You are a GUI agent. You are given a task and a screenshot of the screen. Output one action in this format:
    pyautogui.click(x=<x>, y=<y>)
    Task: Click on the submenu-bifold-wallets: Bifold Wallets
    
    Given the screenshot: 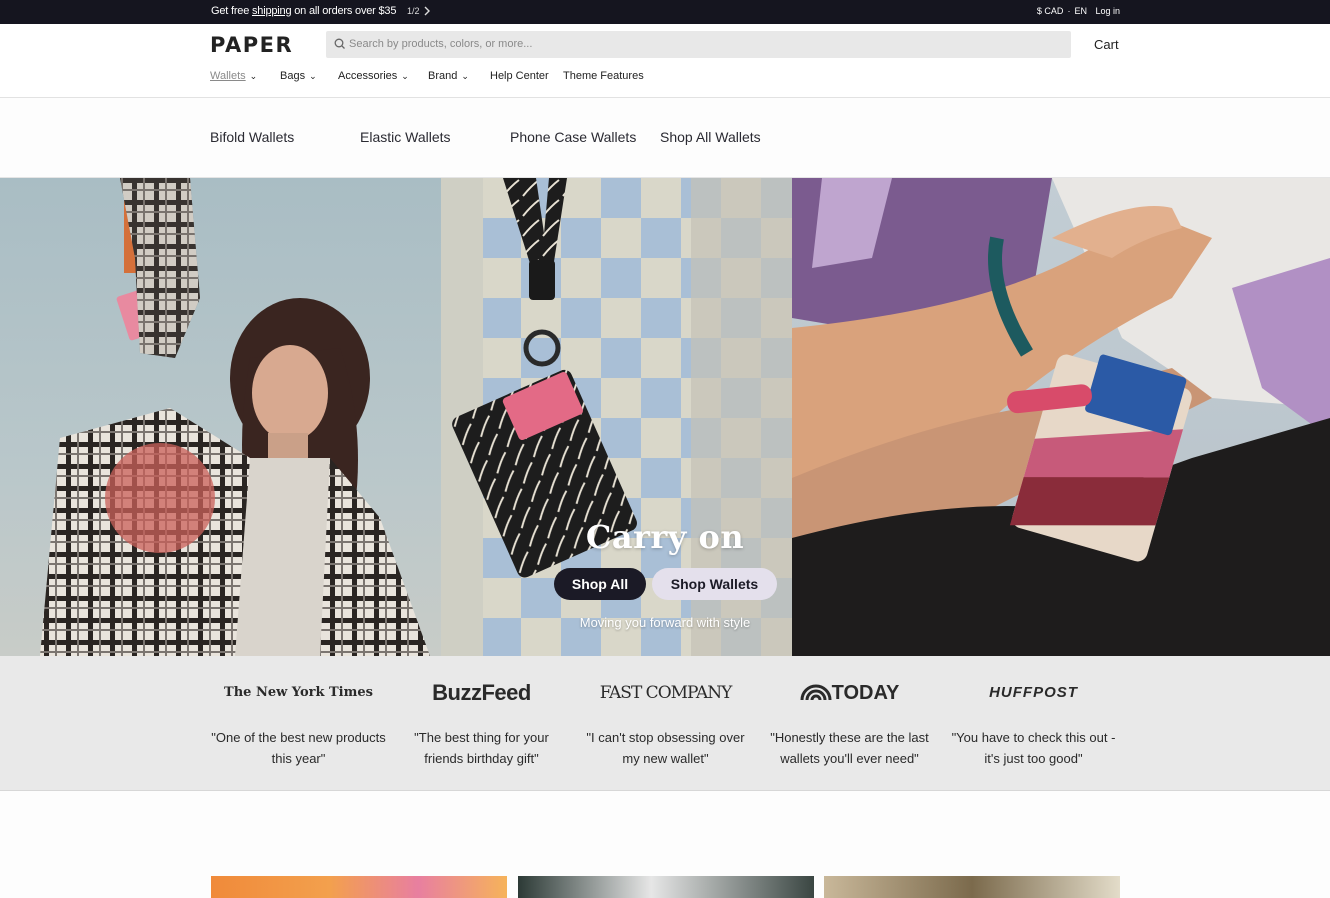 What is the action you would take?
    pyautogui.click(x=252, y=137)
    